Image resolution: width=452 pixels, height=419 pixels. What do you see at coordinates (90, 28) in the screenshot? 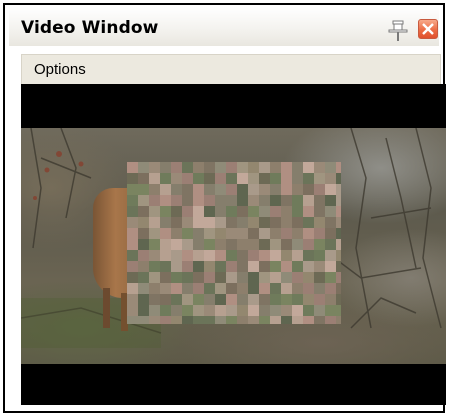
I see `window-title: Video Window` at bounding box center [90, 28].